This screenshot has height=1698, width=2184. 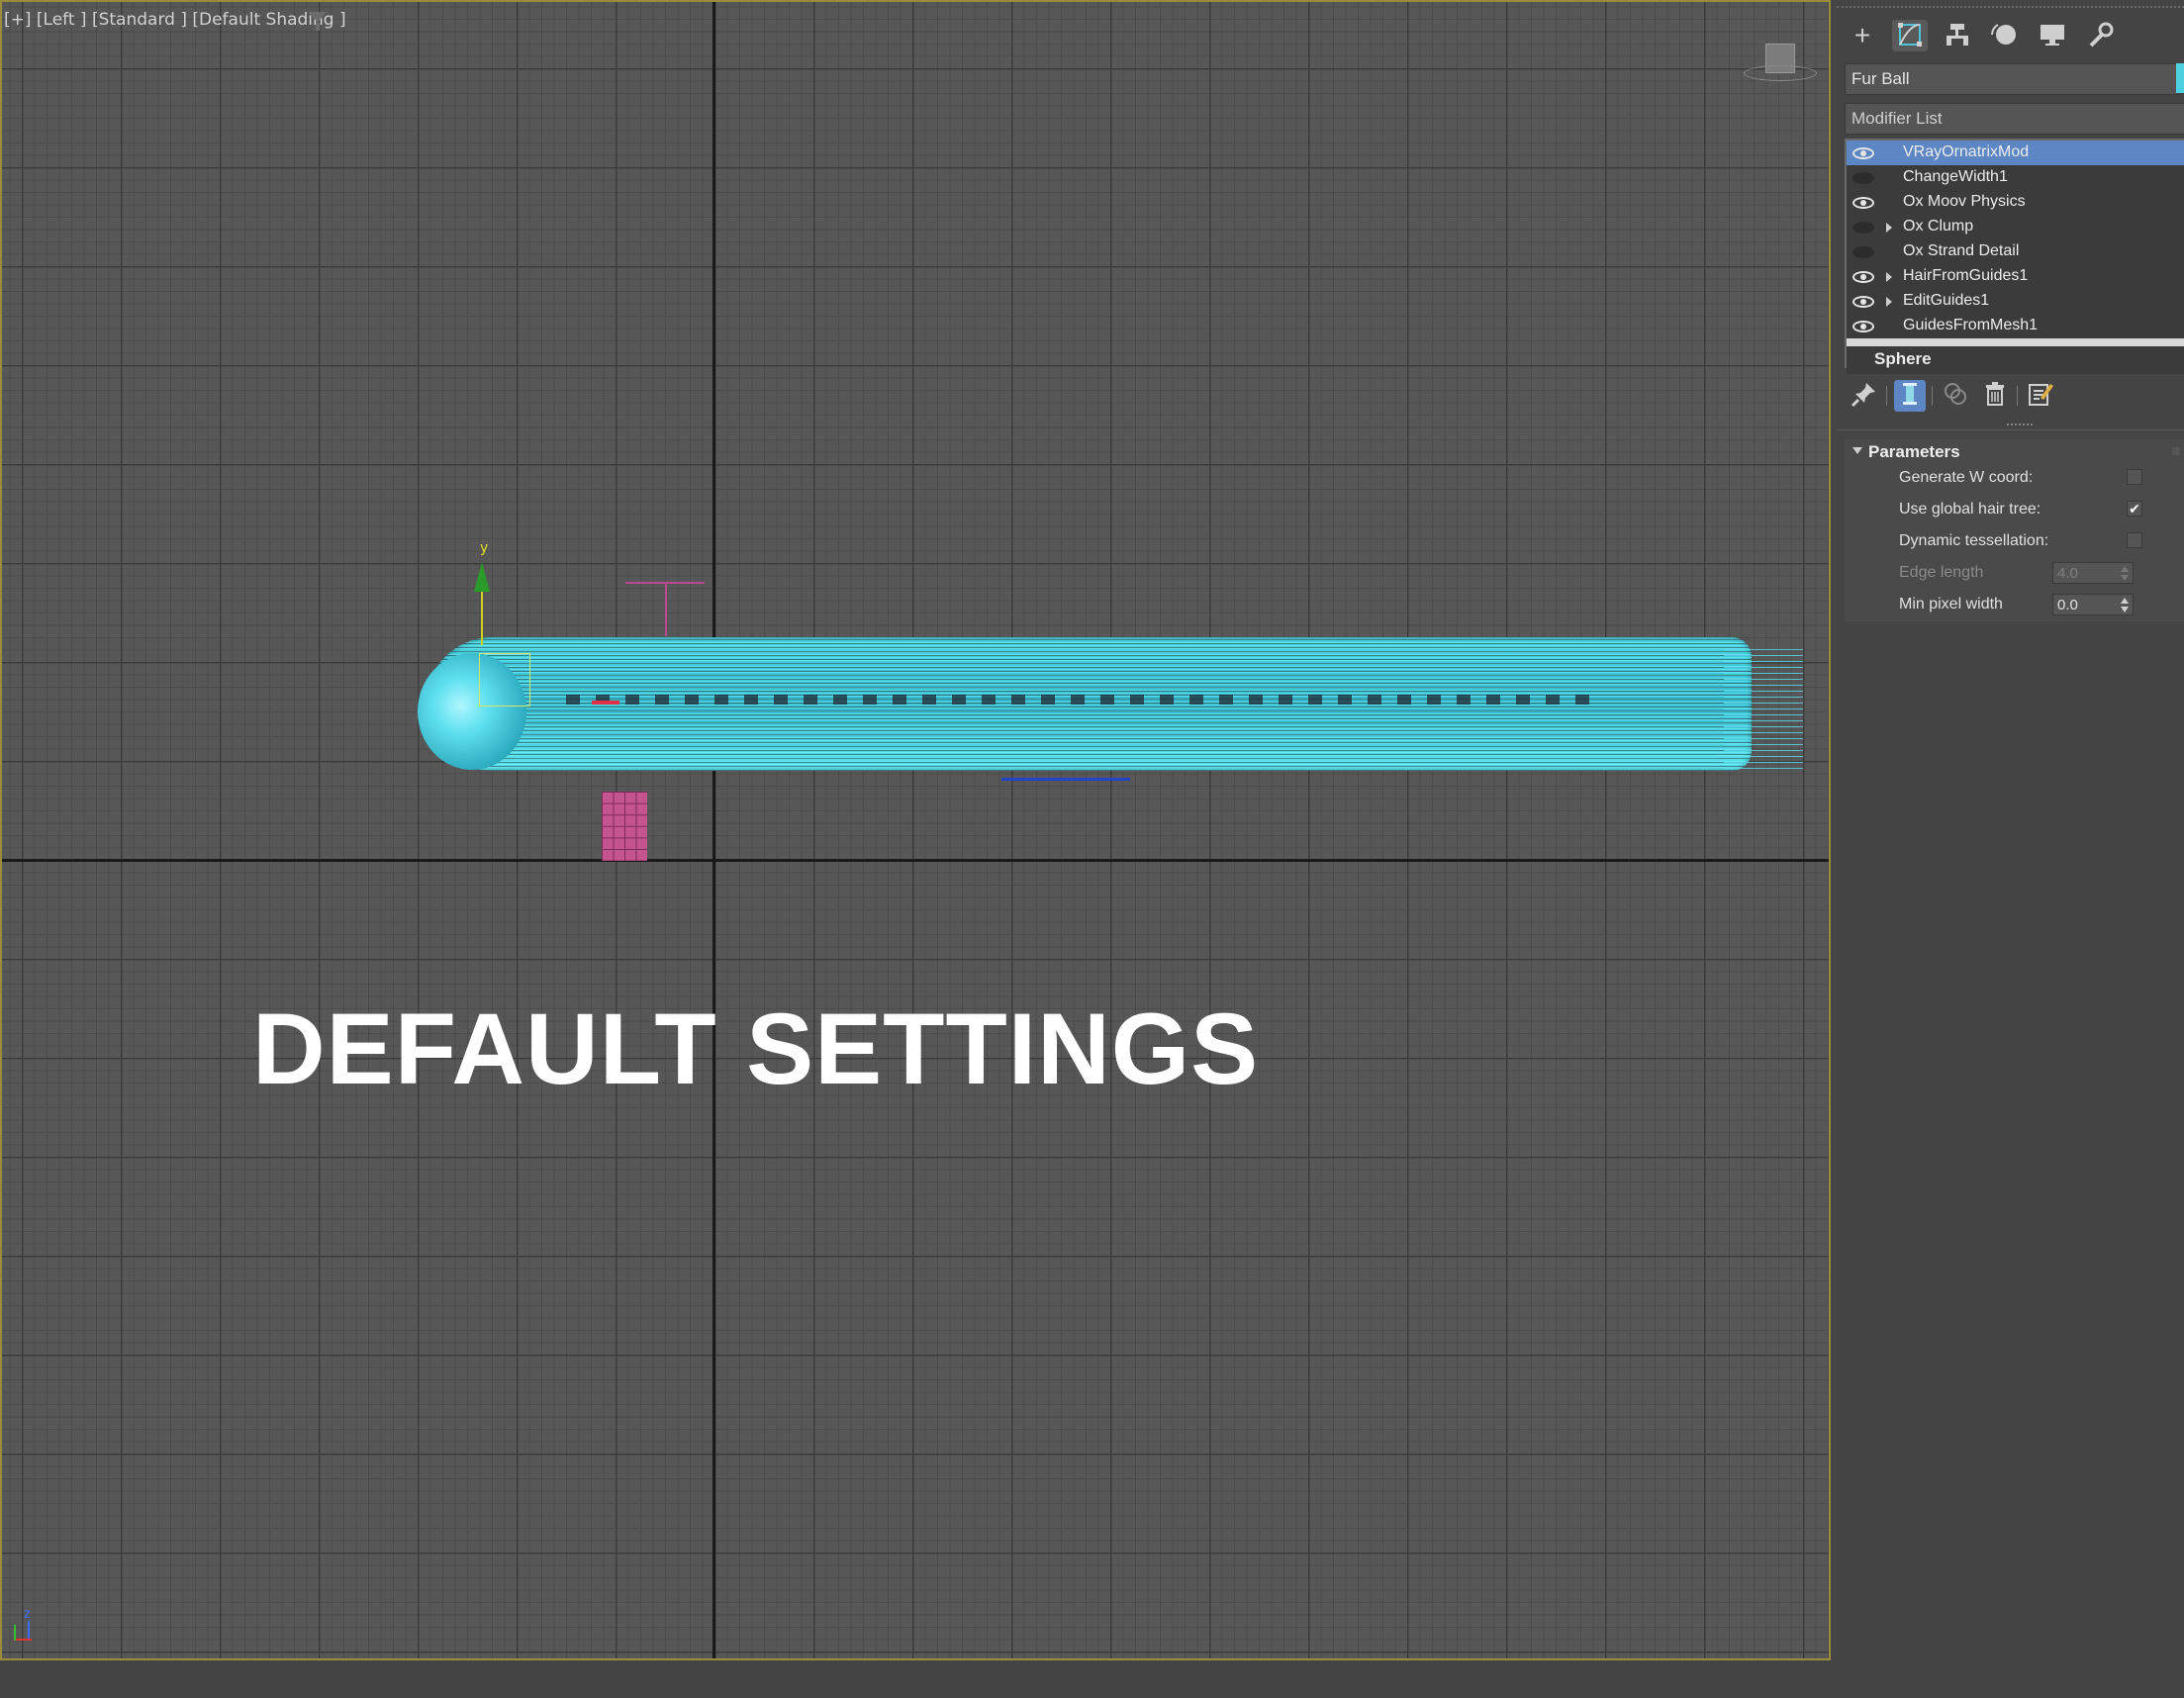 What do you see at coordinates (1881, 79) in the screenshot?
I see `object-name-text: Fur Ball` at bounding box center [1881, 79].